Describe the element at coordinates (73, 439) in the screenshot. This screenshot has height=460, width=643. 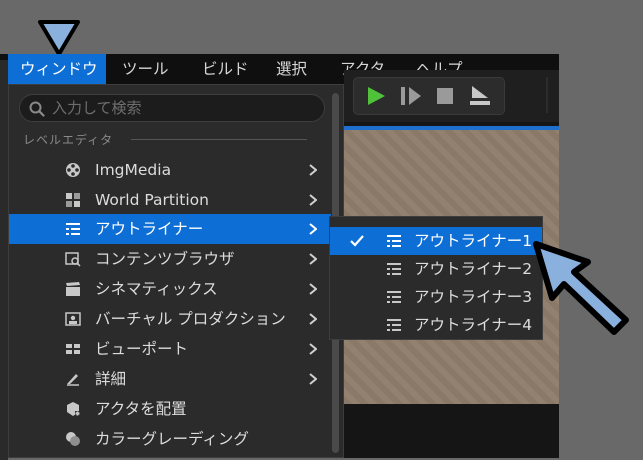
I see `color-grading-icon` at that location.